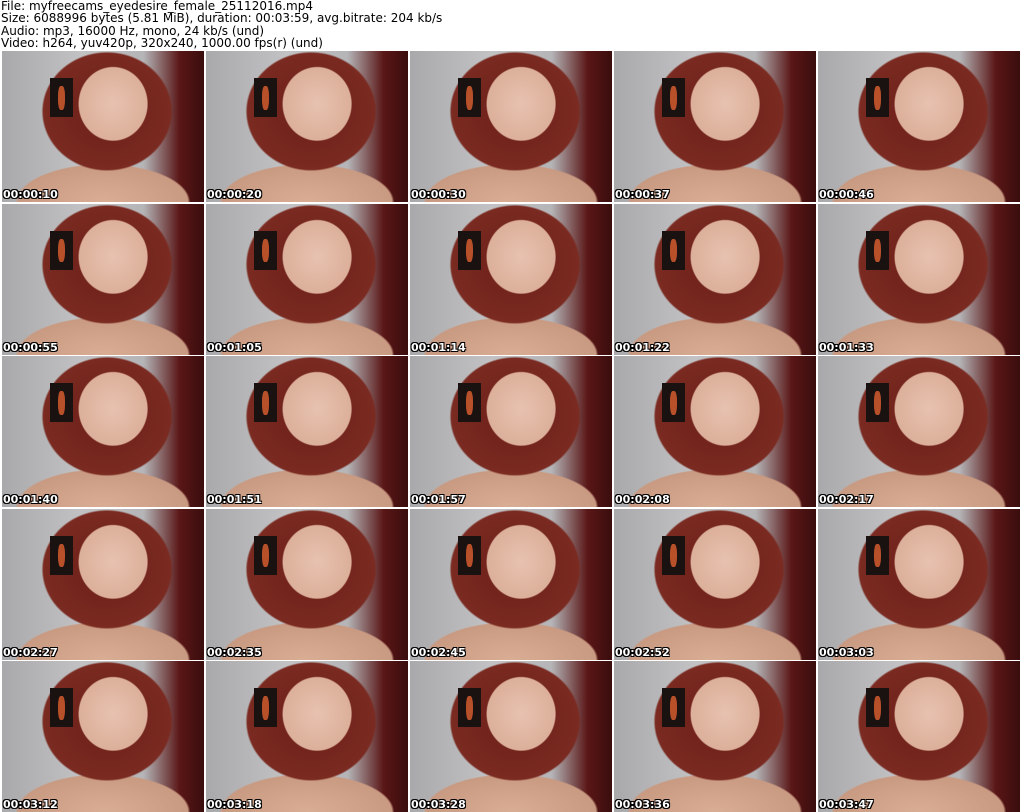 The height and width of the screenshot is (812, 1024). Describe the element at coordinates (846, 499) in the screenshot. I see `frame-timestamp: 00:02:17` at that location.